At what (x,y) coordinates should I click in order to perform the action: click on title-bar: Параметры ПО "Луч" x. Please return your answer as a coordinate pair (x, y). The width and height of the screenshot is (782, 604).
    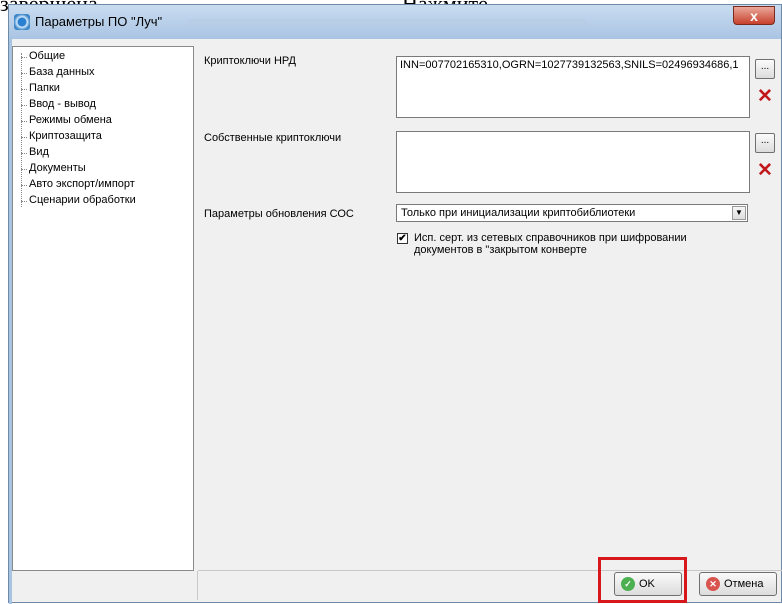
    Looking at the image, I should click on (395, 22).